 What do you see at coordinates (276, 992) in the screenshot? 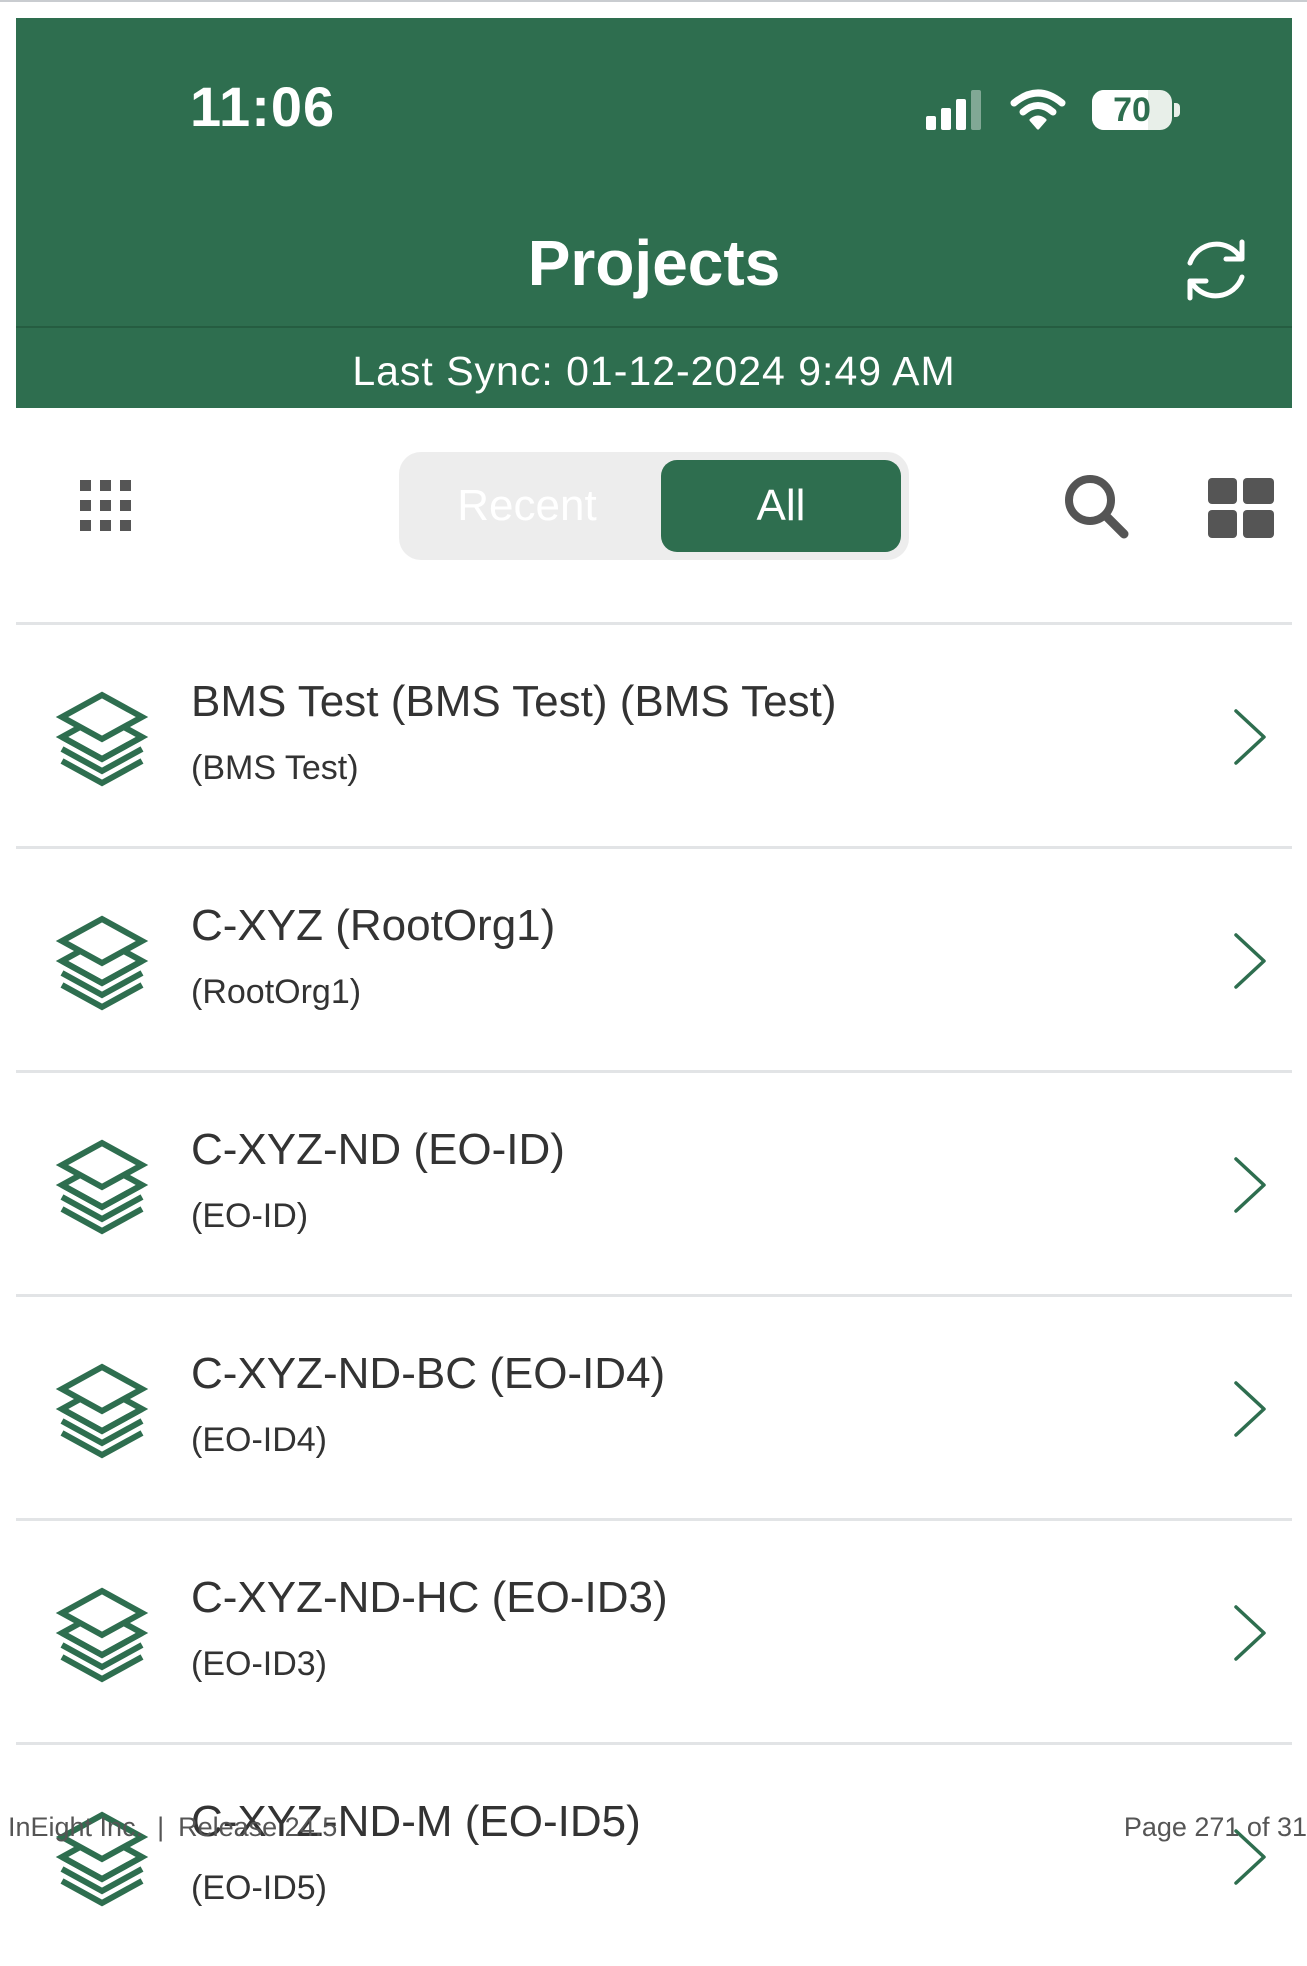
I see `project-subtitle: (RootOrg1)` at bounding box center [276, 992].